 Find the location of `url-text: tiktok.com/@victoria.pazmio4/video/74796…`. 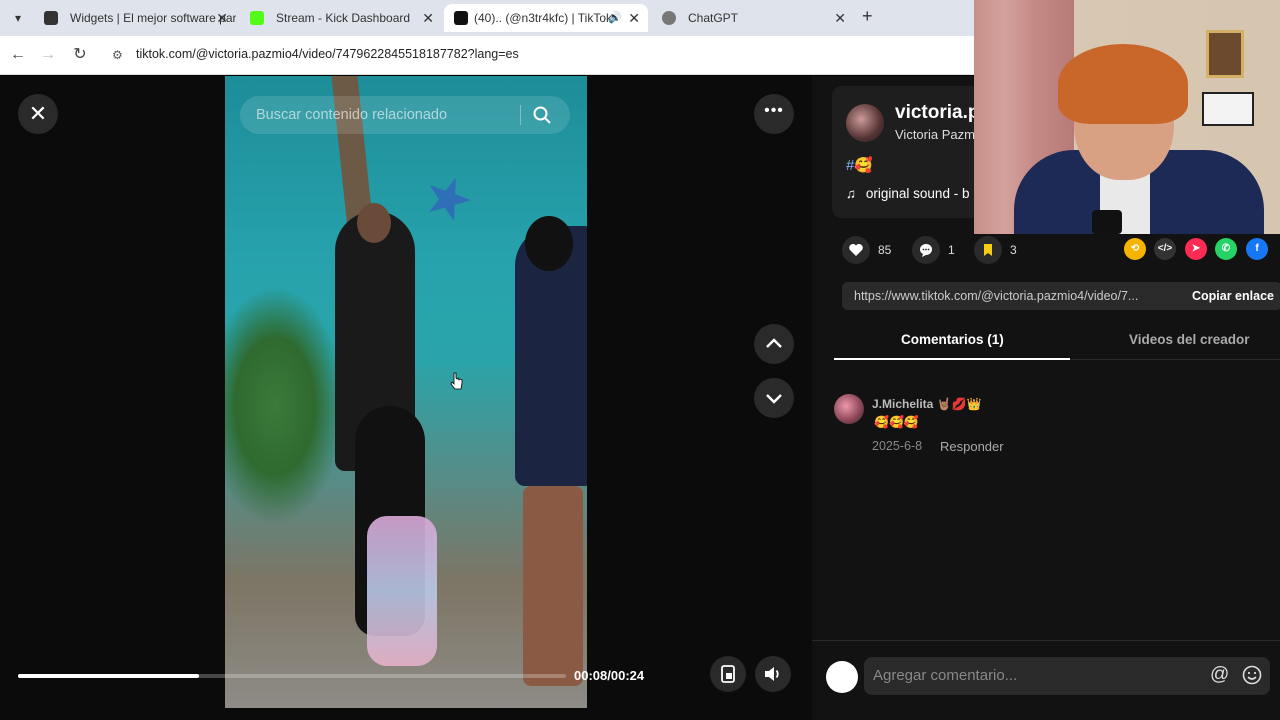

url-text: tiktok.com/@victoria.pazmio4/video/74796… is located at coordinates (327, 54).